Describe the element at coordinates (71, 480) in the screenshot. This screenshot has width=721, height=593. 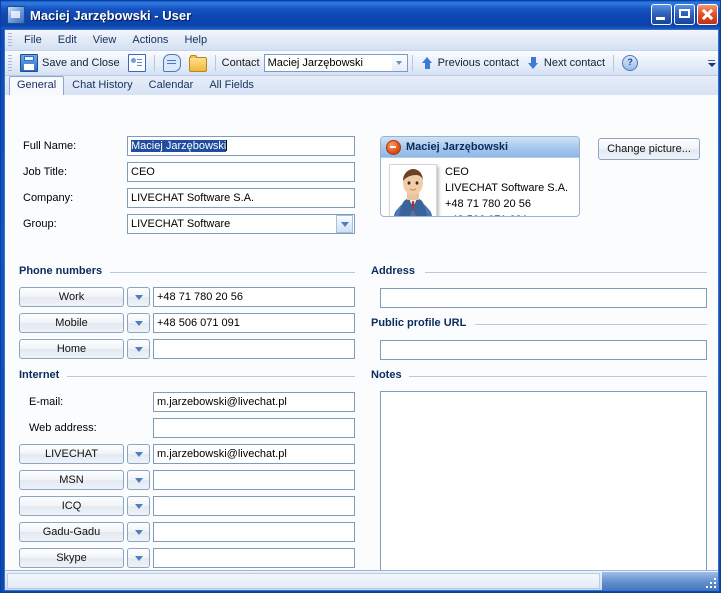
I see `im-type-button-msn: MSN` at that location.